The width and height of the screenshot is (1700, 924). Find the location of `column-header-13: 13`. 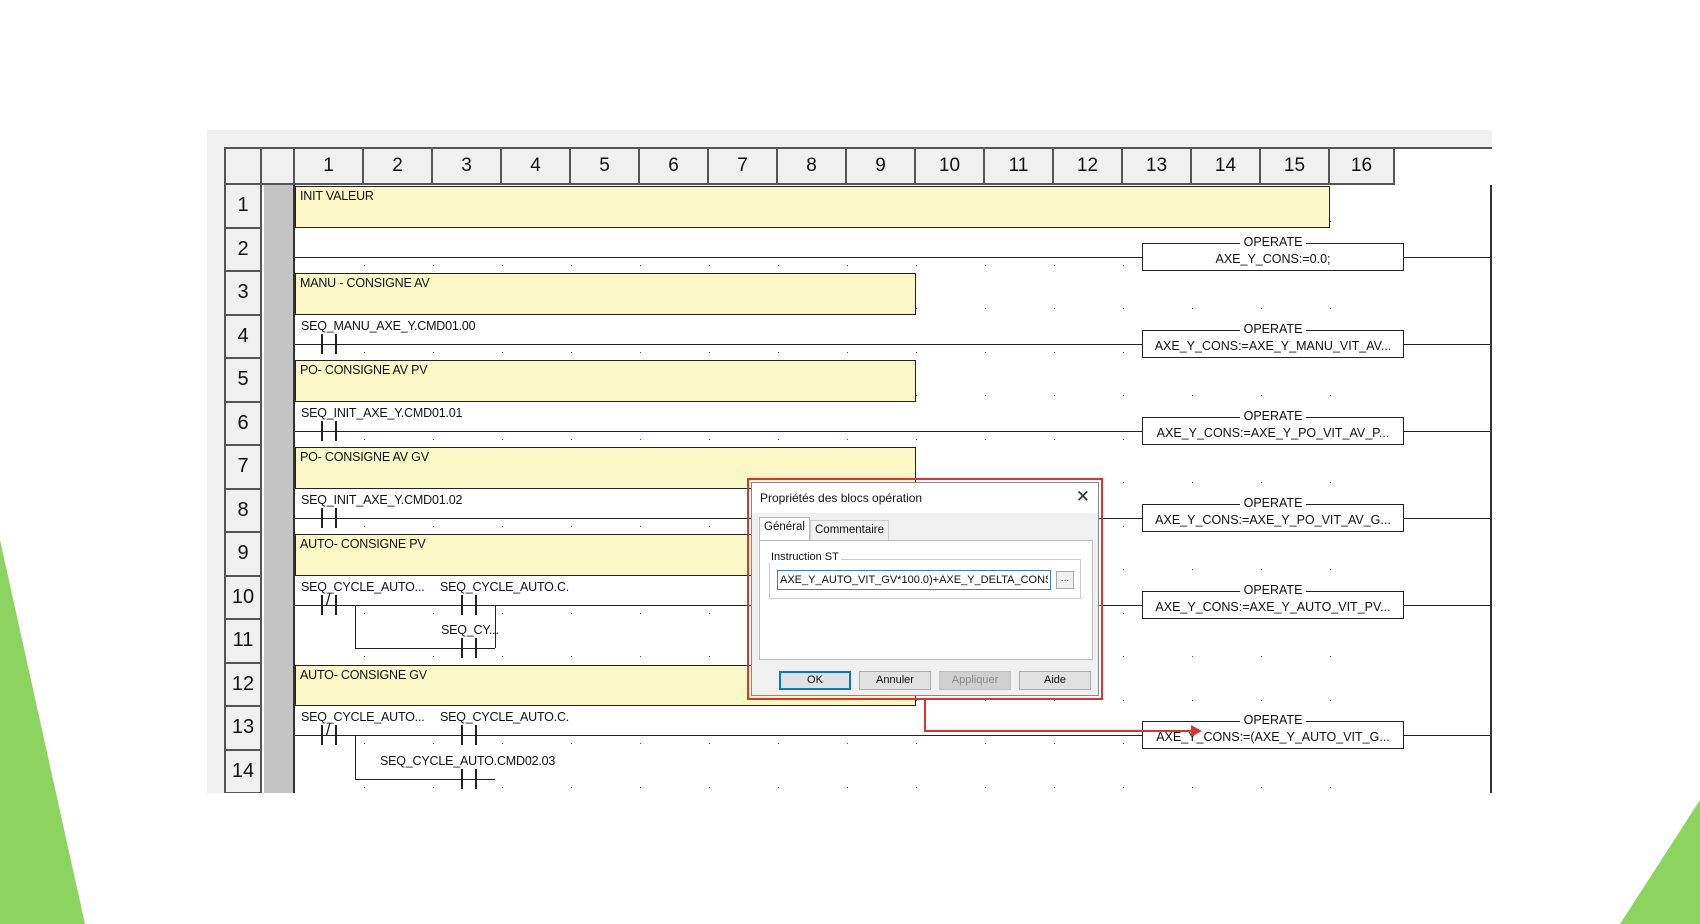

column-header-13: 13 is located at coordinates (1157, 167).